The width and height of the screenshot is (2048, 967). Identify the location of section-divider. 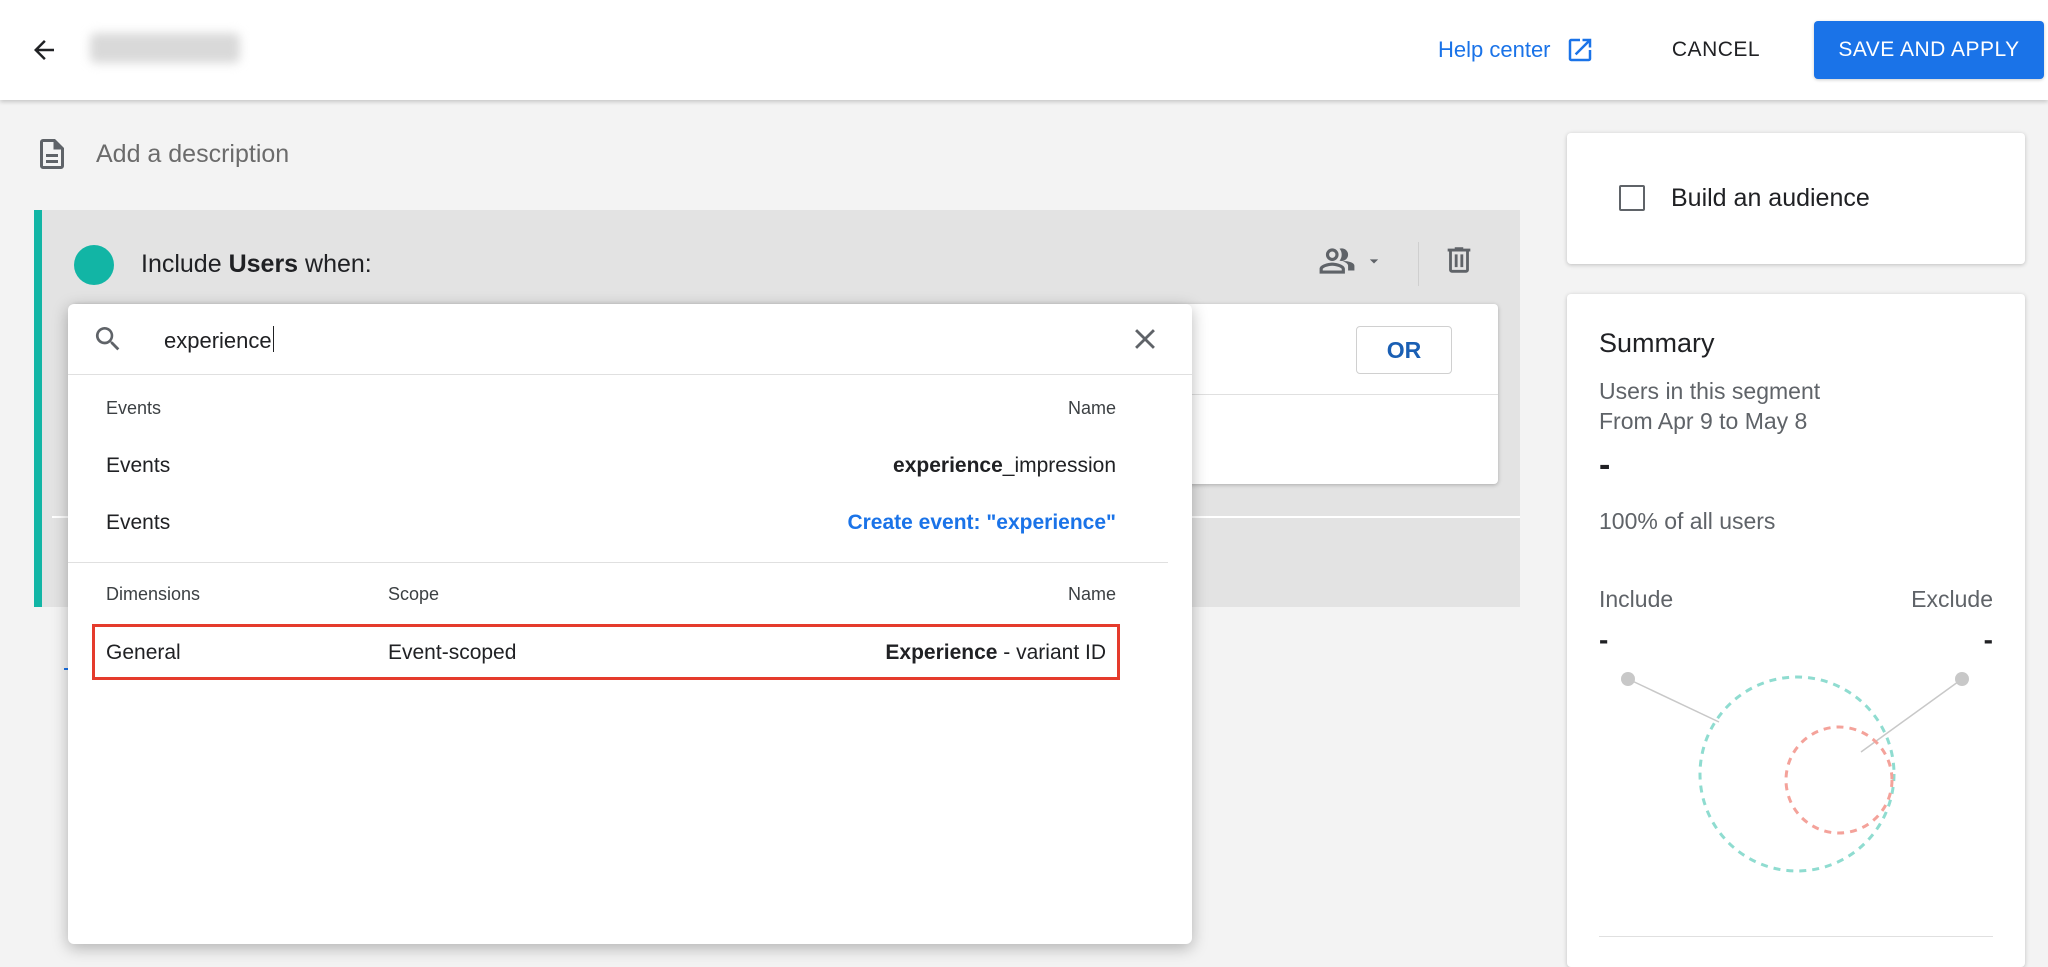
(618, 562).